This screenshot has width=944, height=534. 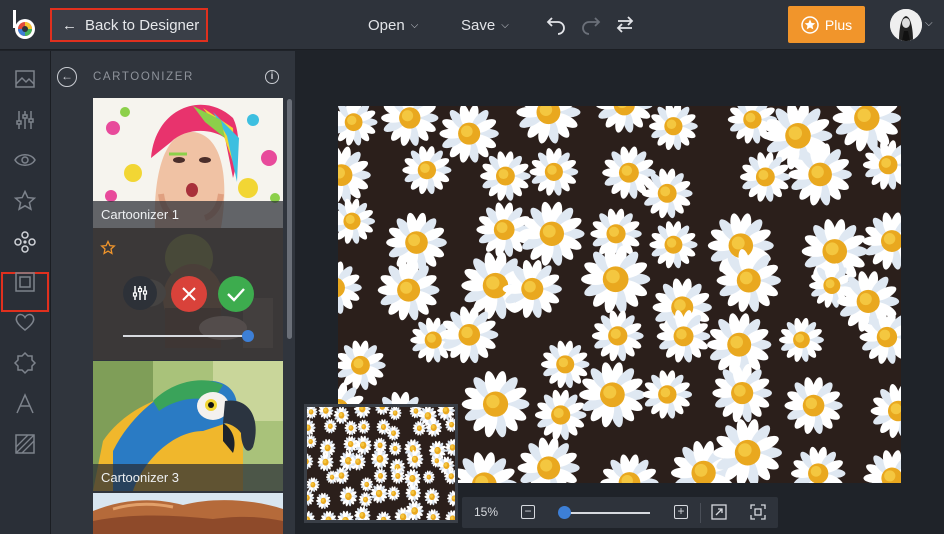 I want to click on zoom-toolbar: 15% − +, so click(x=620, y=512).